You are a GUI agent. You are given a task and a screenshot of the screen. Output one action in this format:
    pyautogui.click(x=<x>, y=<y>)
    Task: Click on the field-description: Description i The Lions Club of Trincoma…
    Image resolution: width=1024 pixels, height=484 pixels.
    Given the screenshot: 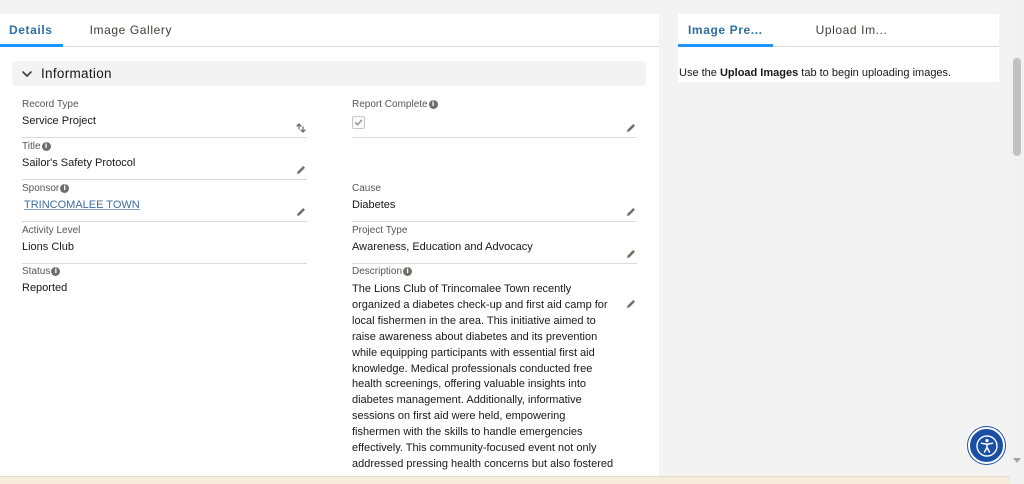 What is the action you would take?
    pyautogui.click(x=494, y=374)
    